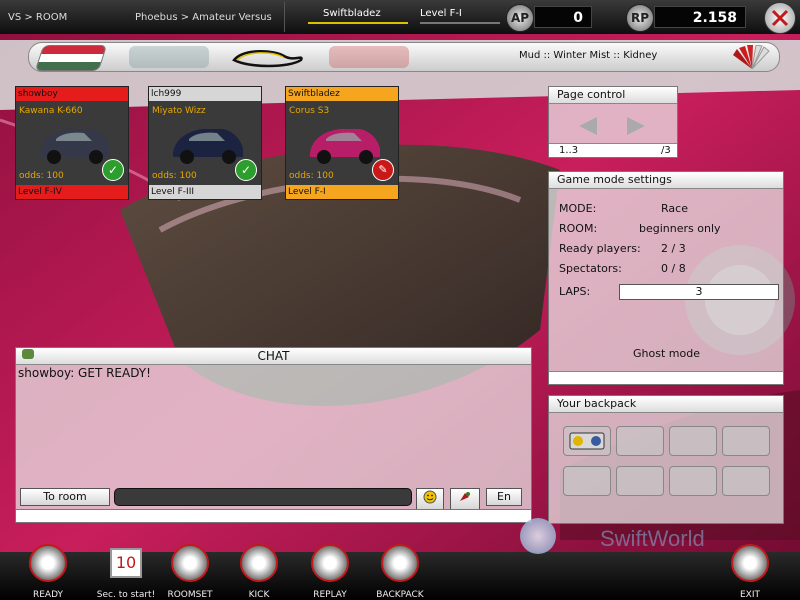  Describe the element at coordinates (51, 111) in the screenshot. I see `card-car-name: Kawana K-660` at that location.